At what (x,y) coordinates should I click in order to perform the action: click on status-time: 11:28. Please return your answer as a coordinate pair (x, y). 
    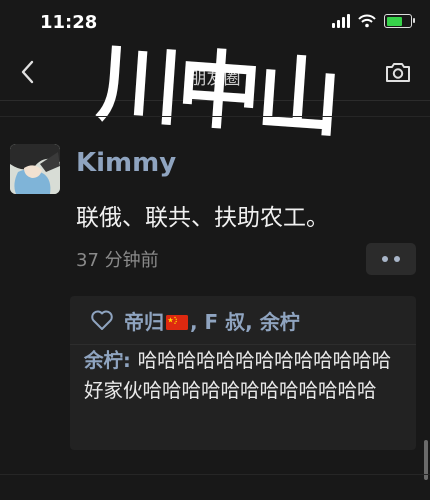
    Looking at the image, I should click on (69, 22).